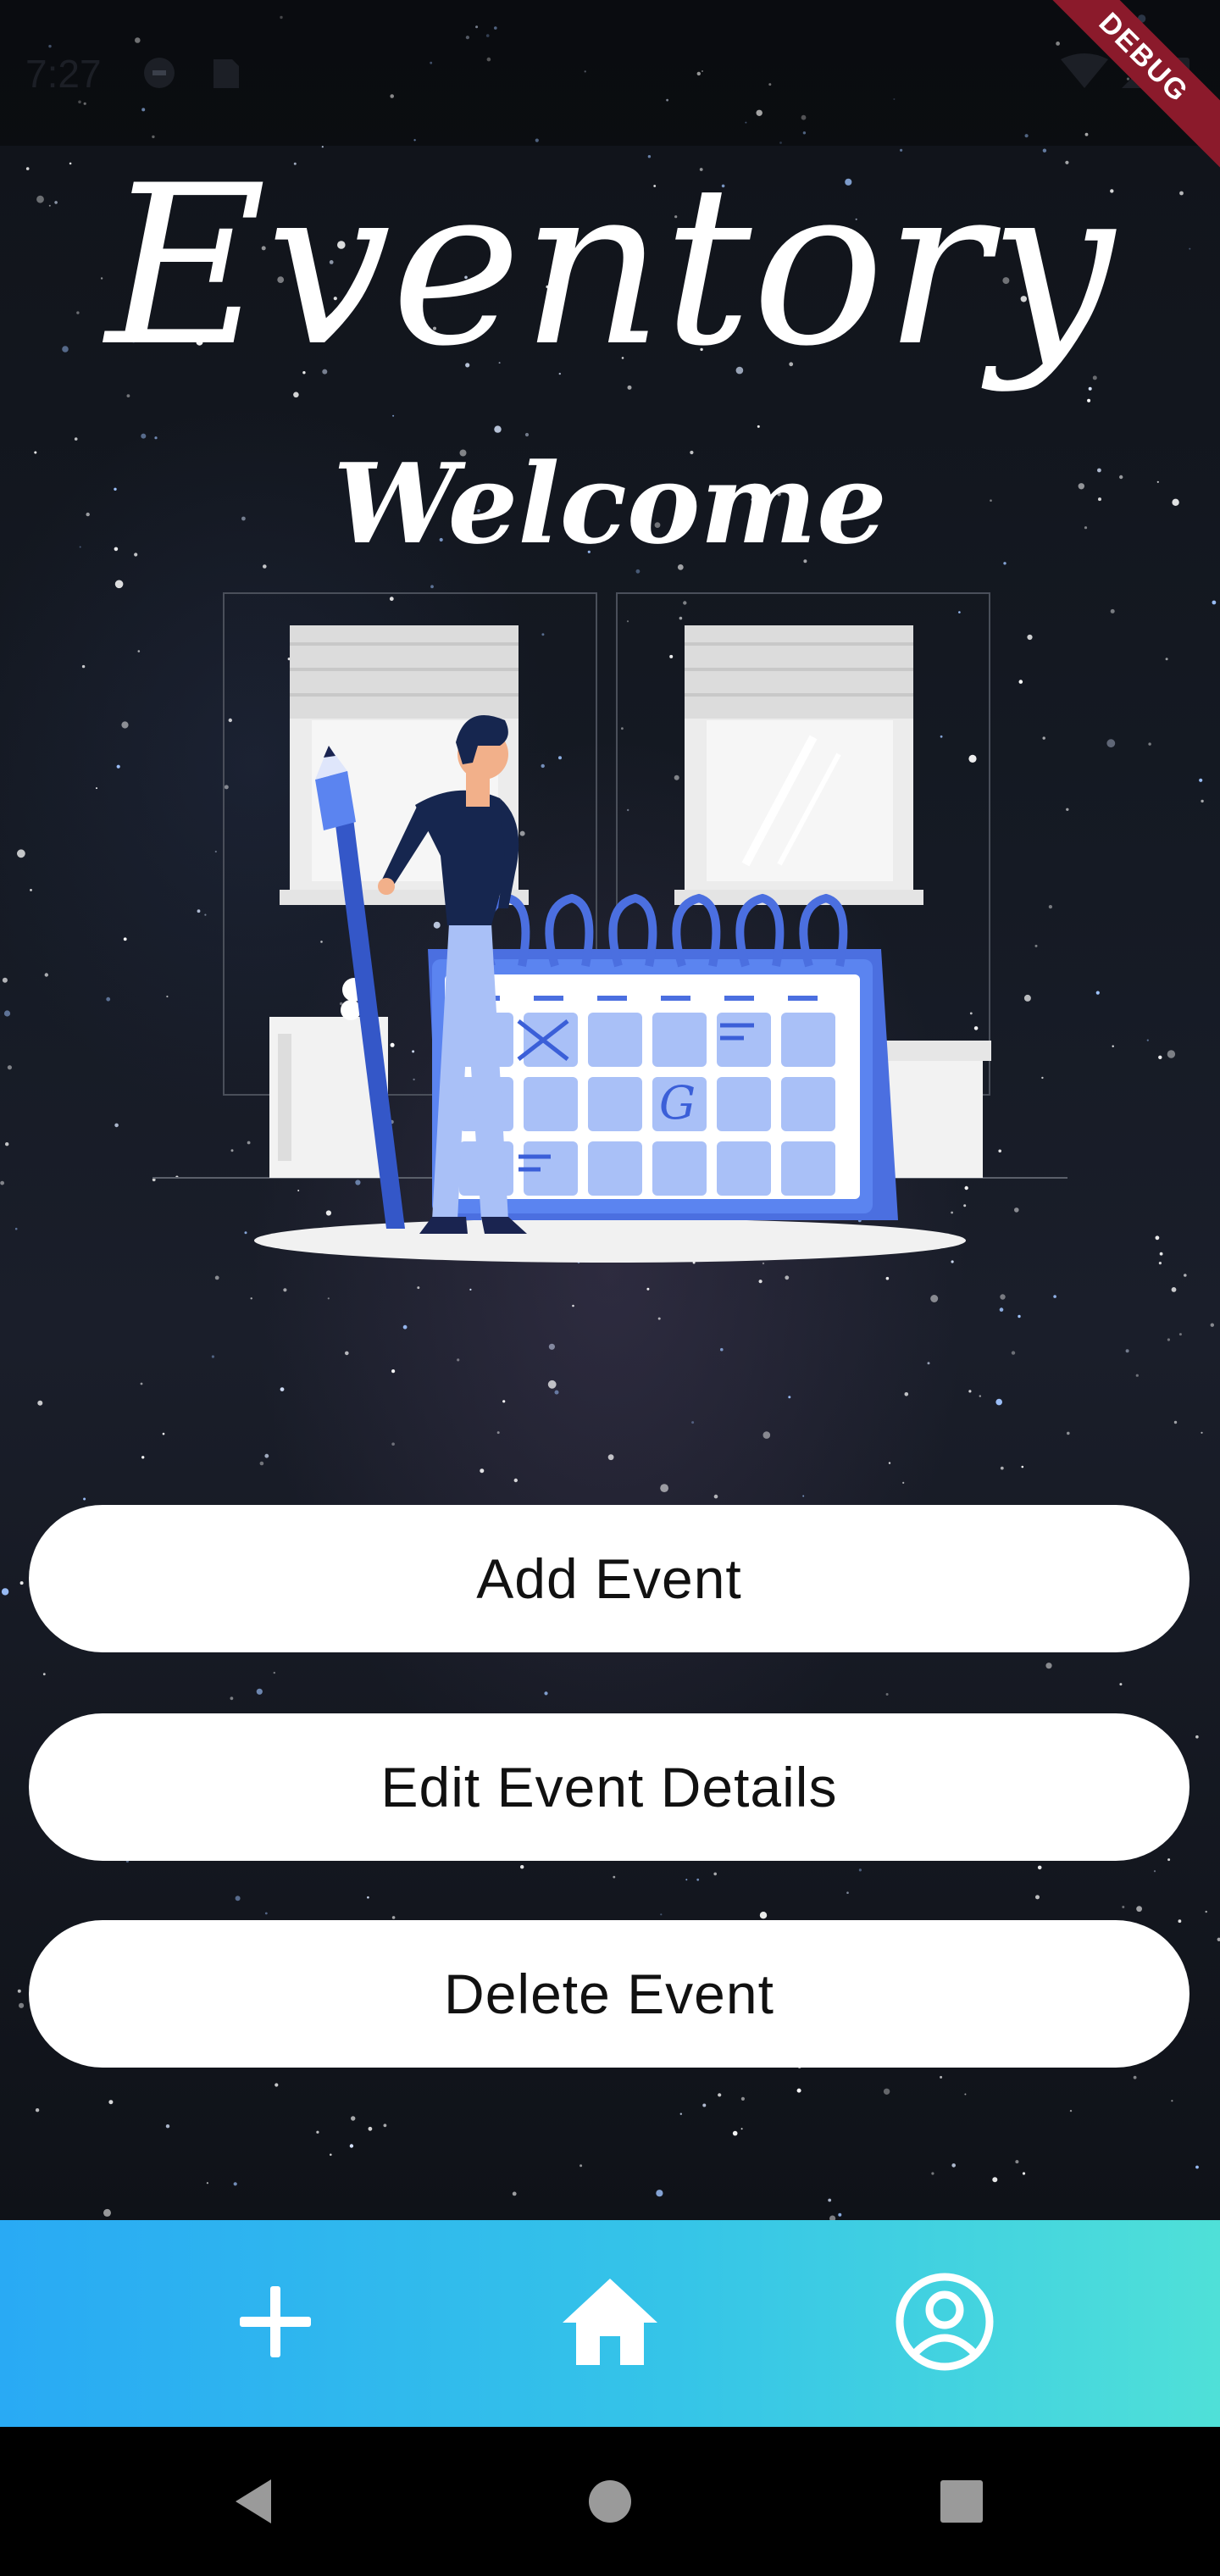 The width and height of the screenshot is (1220, 2576). I want to click on home-circle-icon, so click(610, 2501).